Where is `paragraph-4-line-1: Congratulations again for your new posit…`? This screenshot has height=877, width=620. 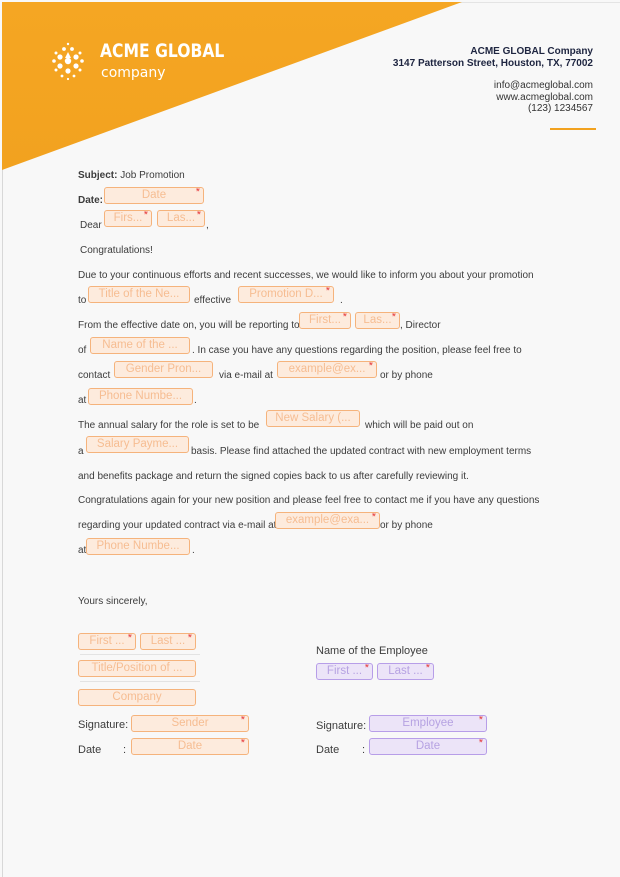 paragraph-4-line-1: Congratulations again for your new posit… is located at coordinates (309, 500).